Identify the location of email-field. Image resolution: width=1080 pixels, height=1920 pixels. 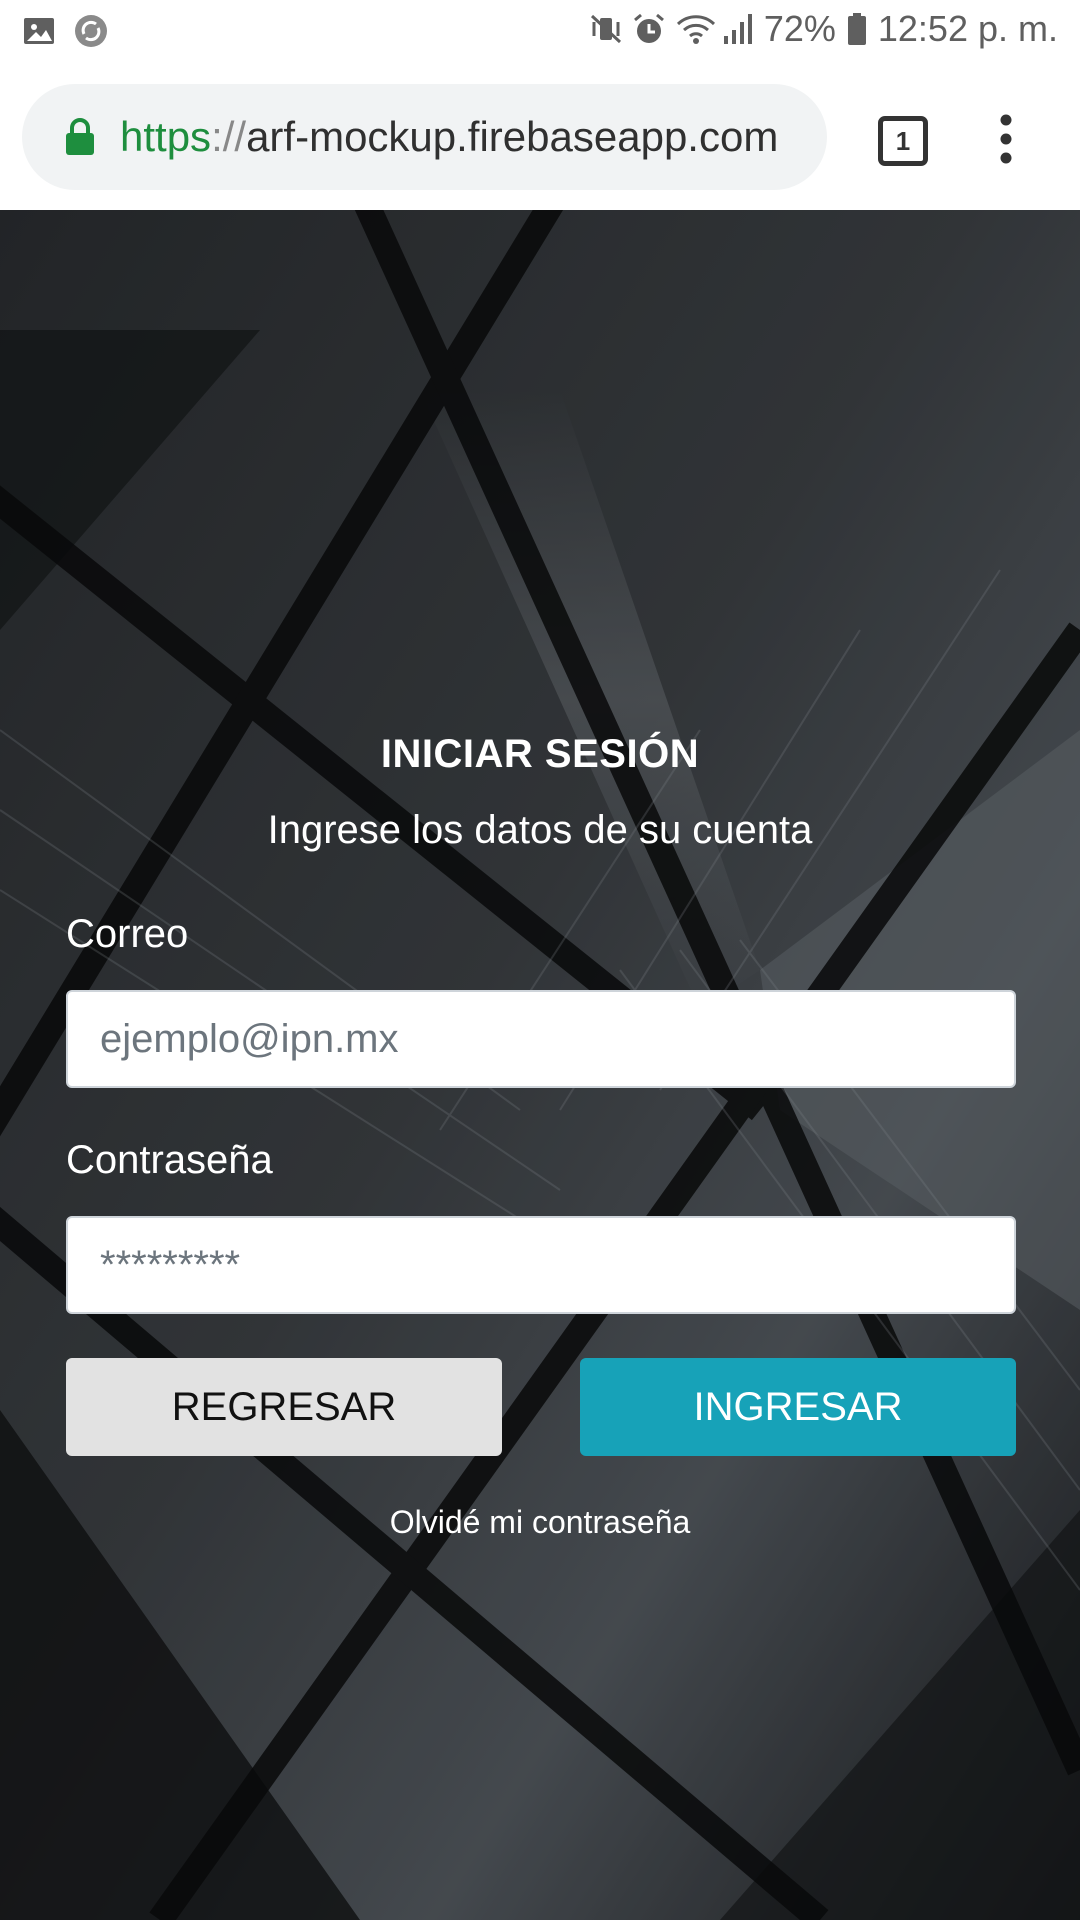
(541, 1039).